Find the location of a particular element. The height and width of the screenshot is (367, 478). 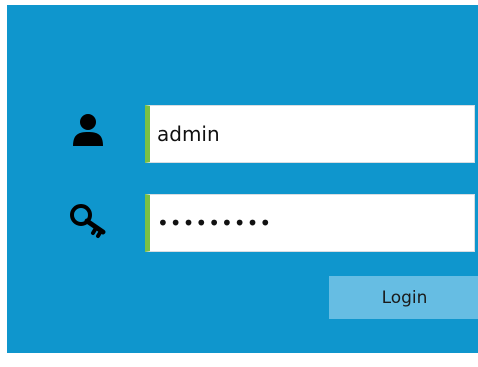

username-input is located at coordinates (312, 134).